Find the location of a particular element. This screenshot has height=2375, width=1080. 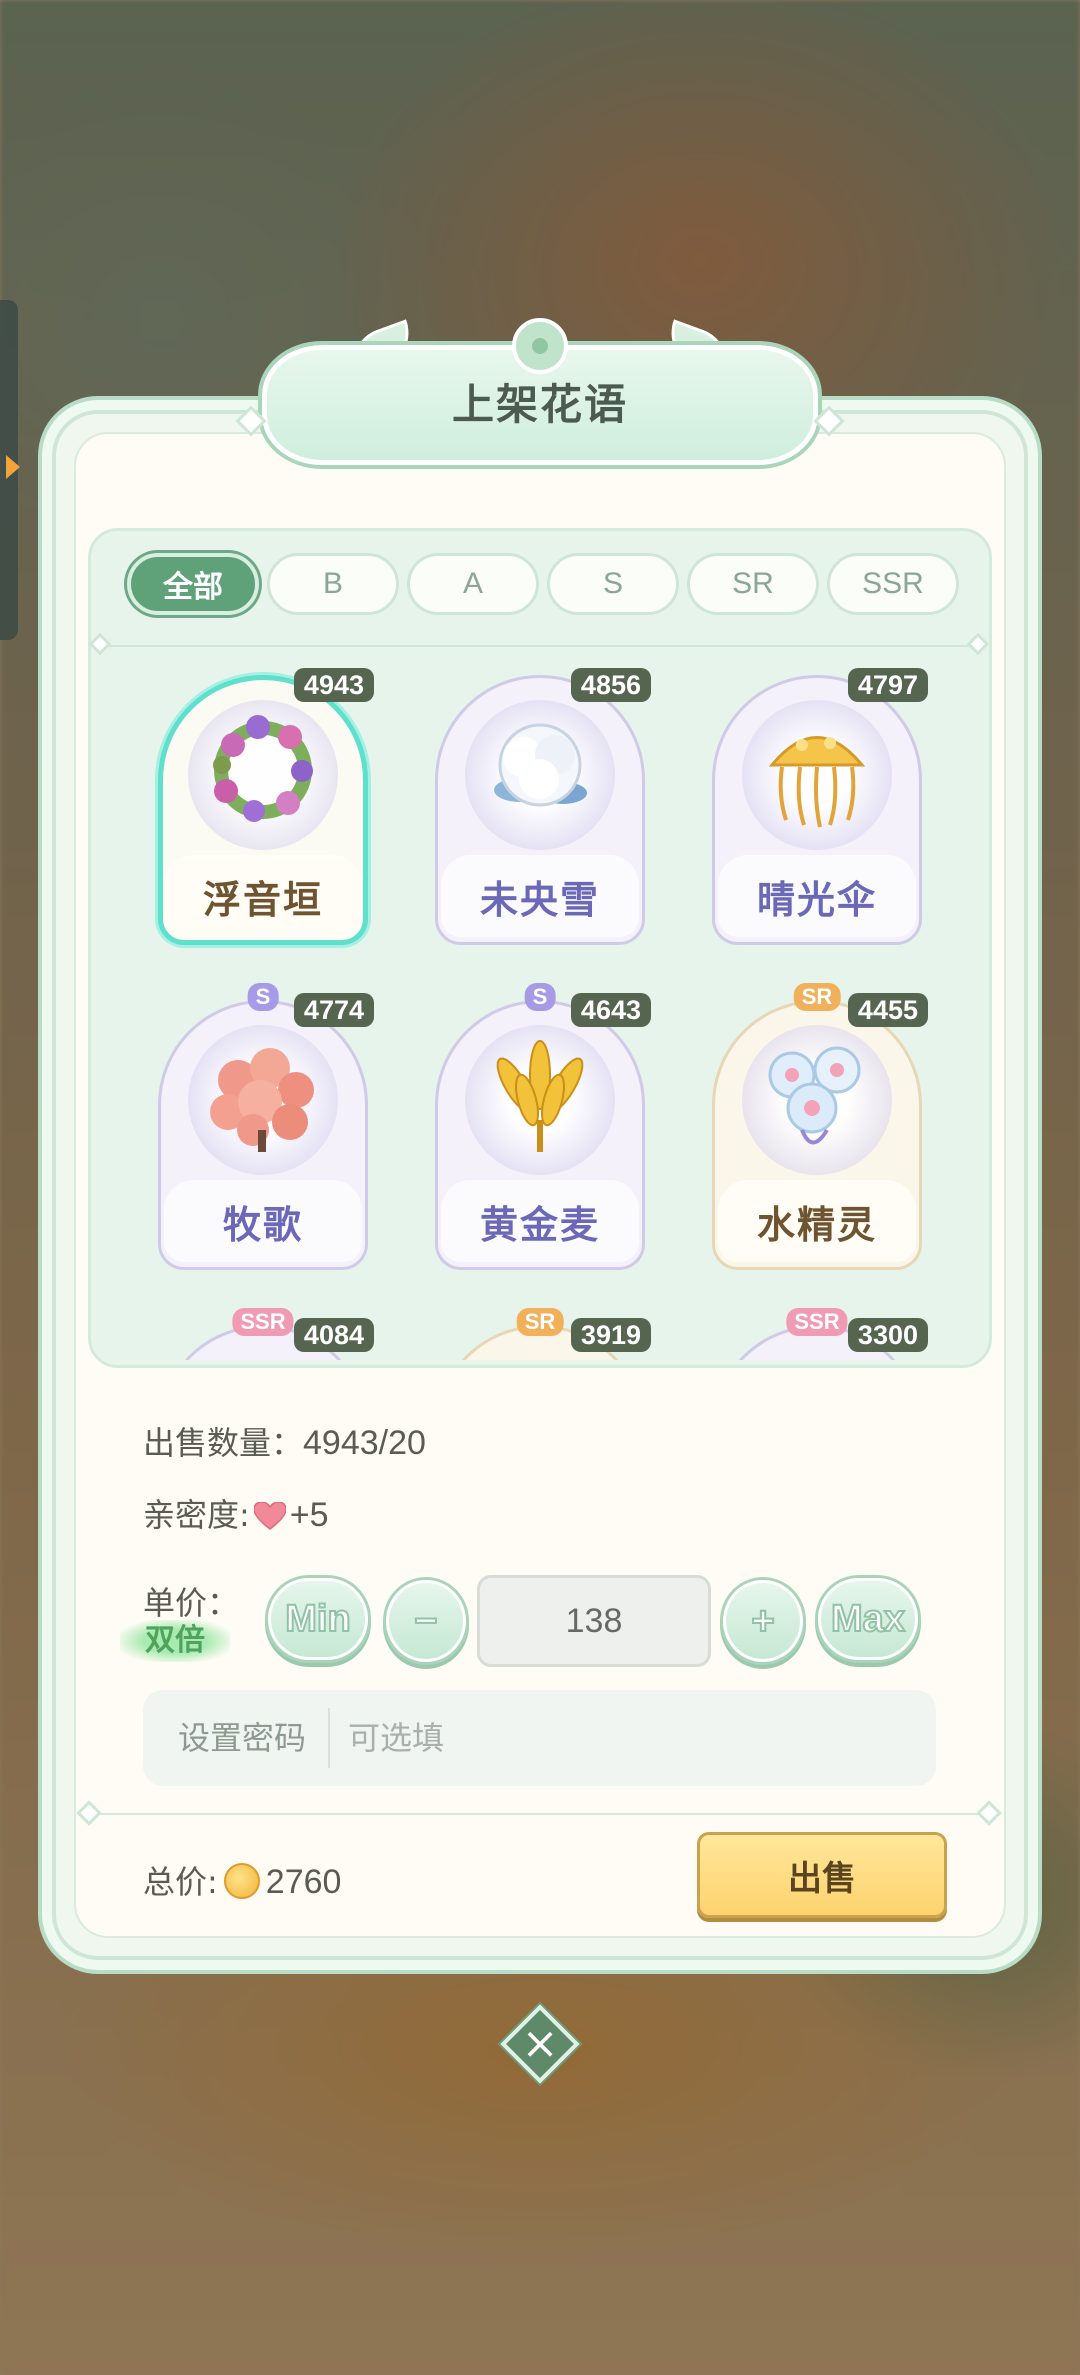

minus-button: − is located at coordinates (426, 1621).